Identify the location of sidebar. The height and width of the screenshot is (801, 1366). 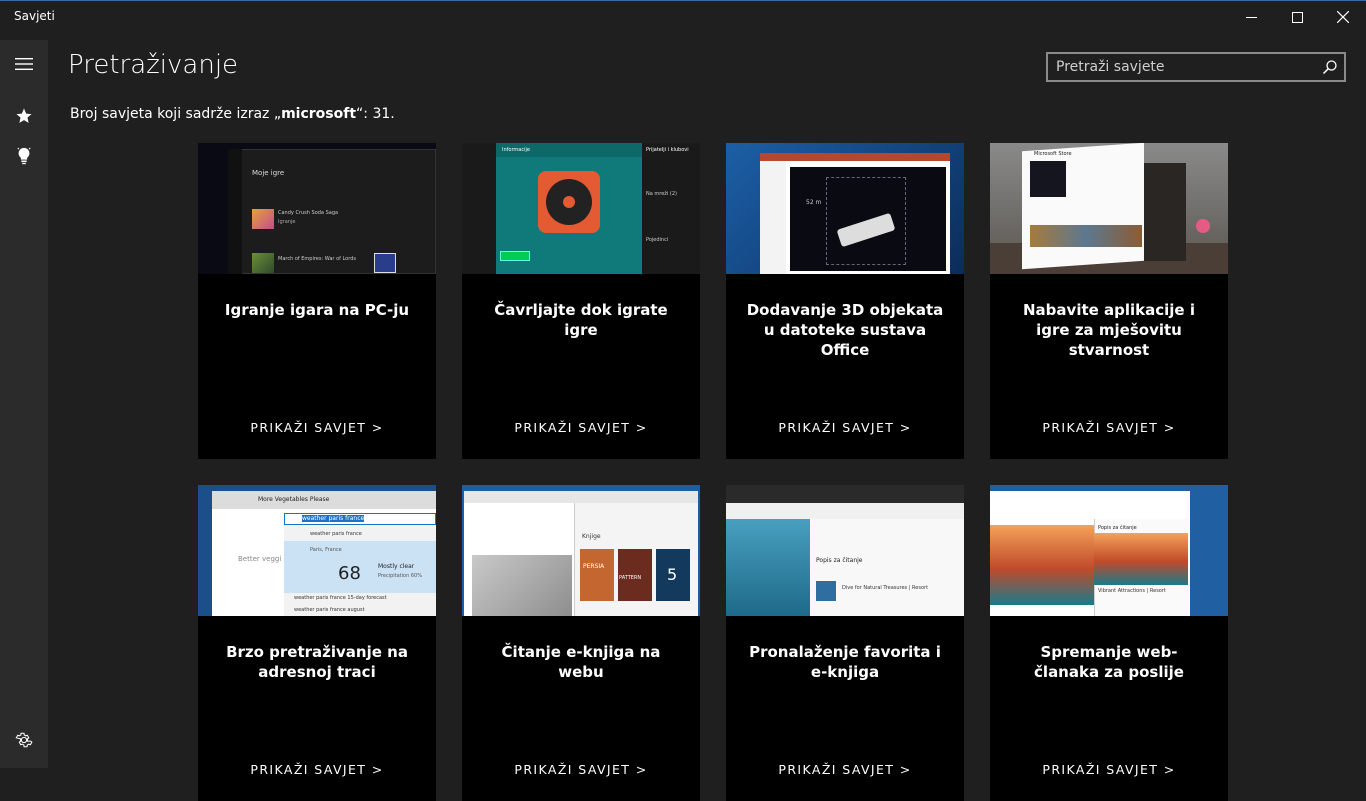
(24, 404).